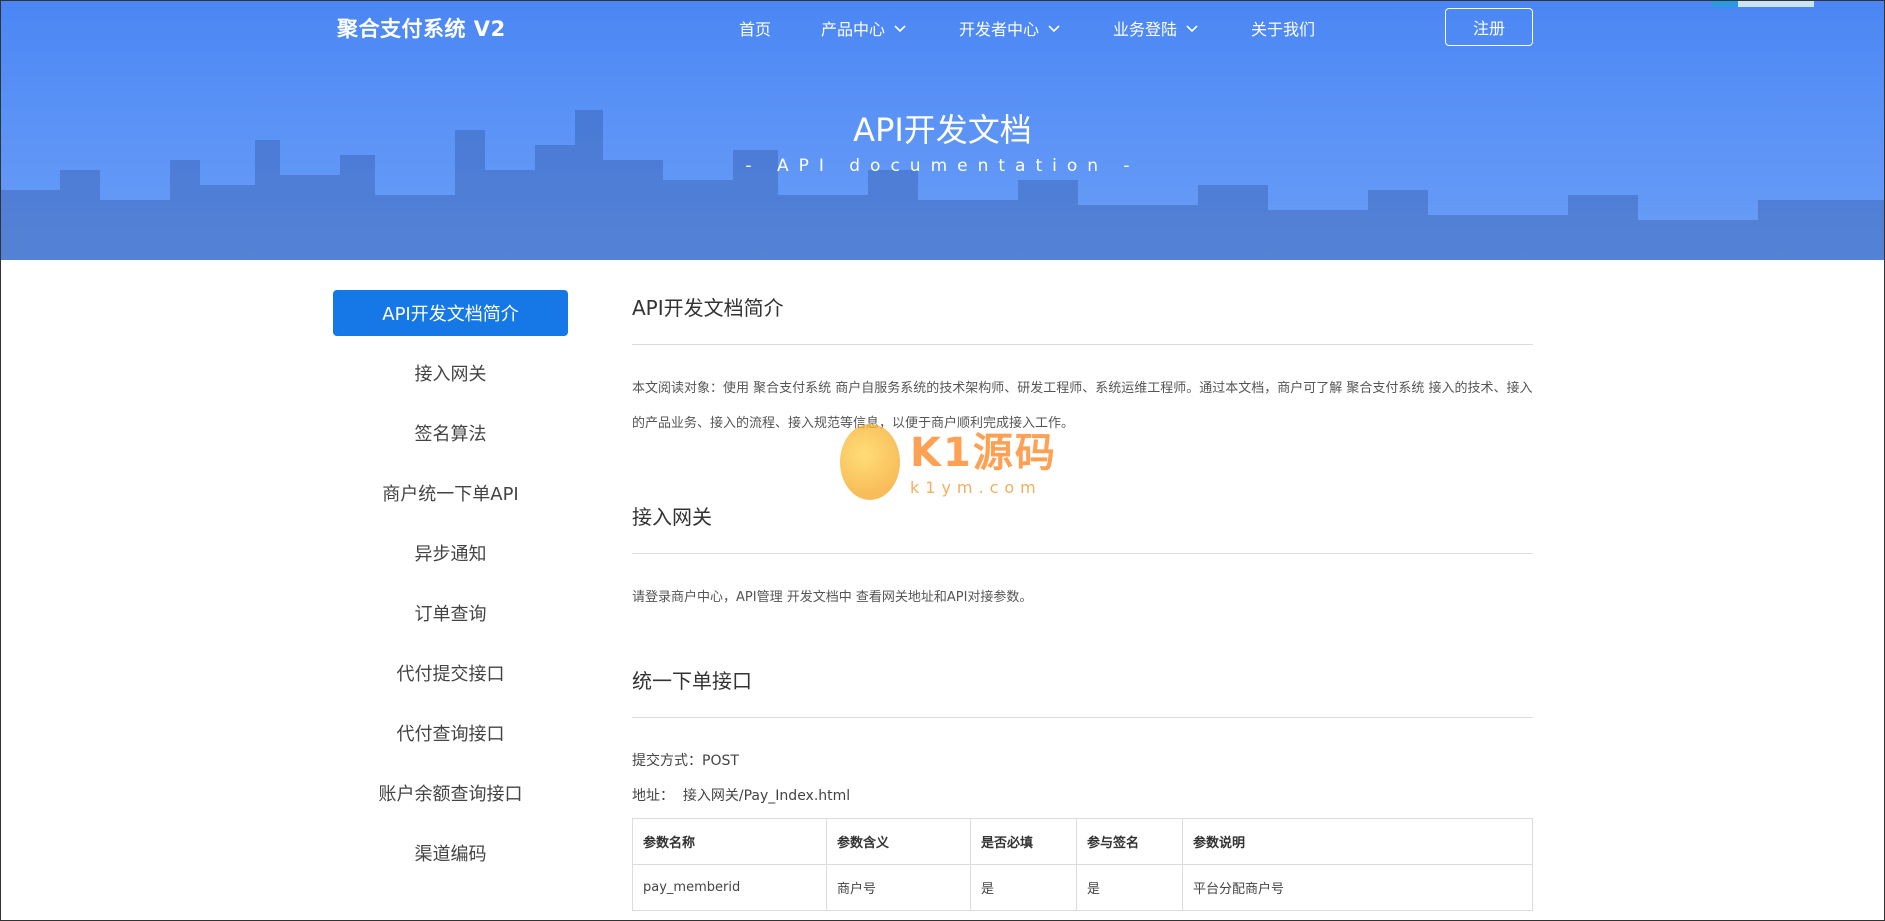 The image size is (1885, 921). What do you see at coordinates (832, 597) in the screenshot?
I see `section-text: 请登录商户中心，API管理 开发文档中 查看网关地址和API对接参数。` at bounding box center [832, 597].